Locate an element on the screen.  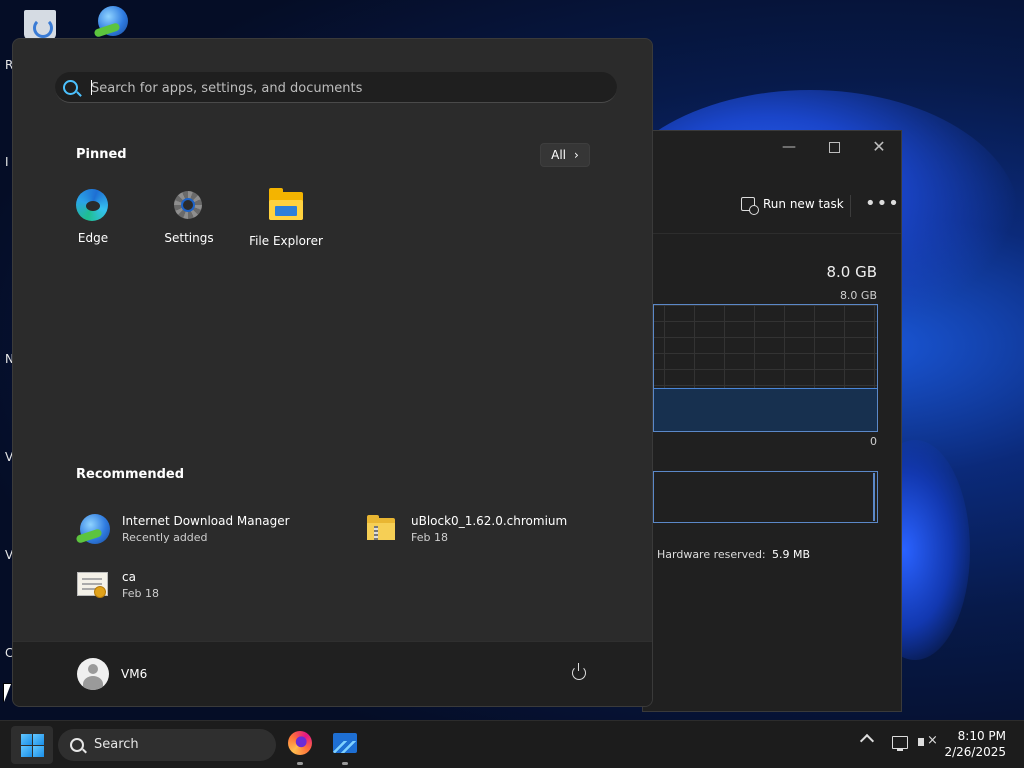
all-apps-button: All › is located at coordinates (565, 155).